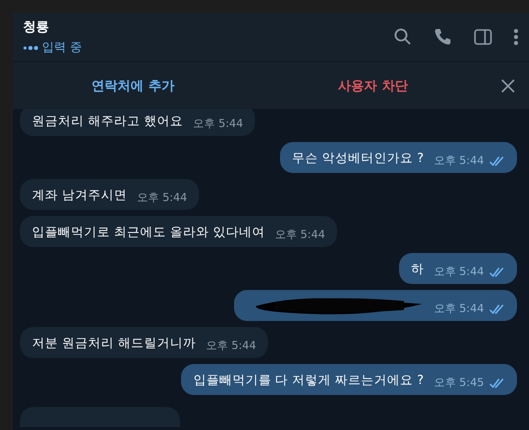 This screenshot has height=430, width=529. Describe the element at coordinates (443, 37) in the screenshot. I see `phone-icon` at that location.